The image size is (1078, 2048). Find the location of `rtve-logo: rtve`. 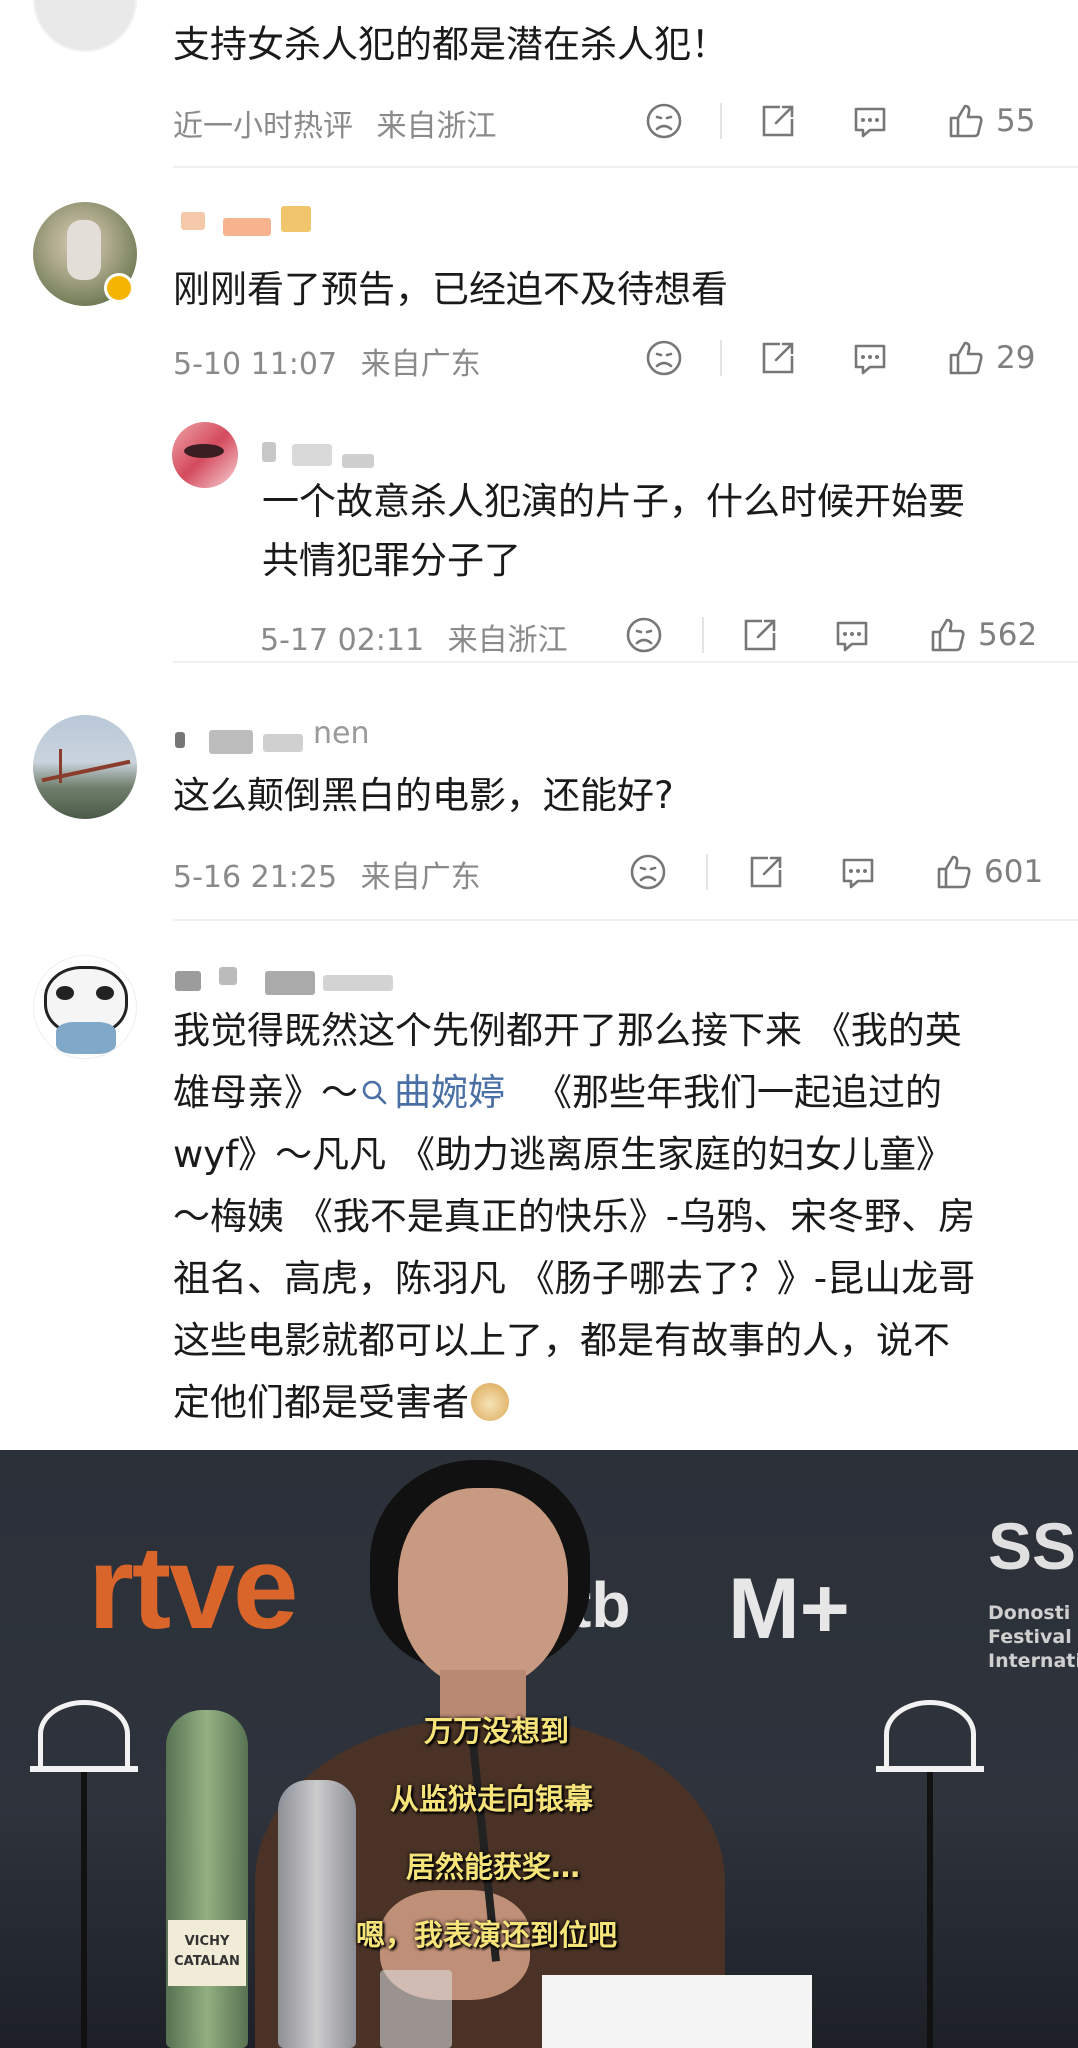

rtve-logo: rtve is located at coordinates (193, 1588).